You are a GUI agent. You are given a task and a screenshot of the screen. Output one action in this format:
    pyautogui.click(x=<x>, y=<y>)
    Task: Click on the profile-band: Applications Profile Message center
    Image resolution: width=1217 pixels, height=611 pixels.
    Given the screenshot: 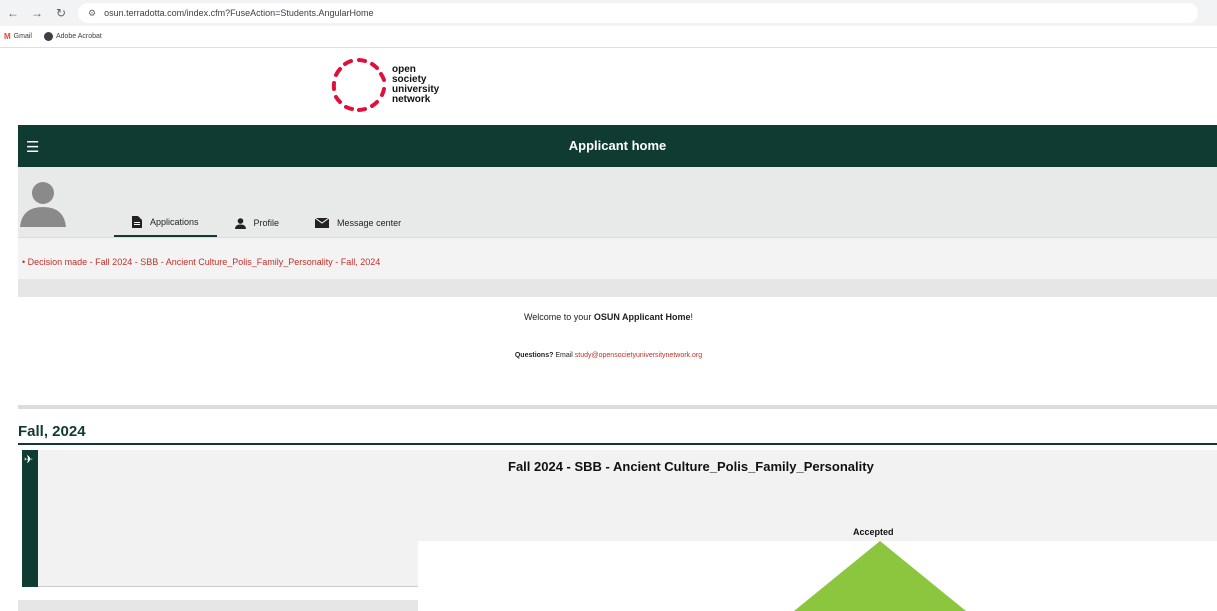 What is the action you would take?
    pyautogui.click(x=617, y=202)
    